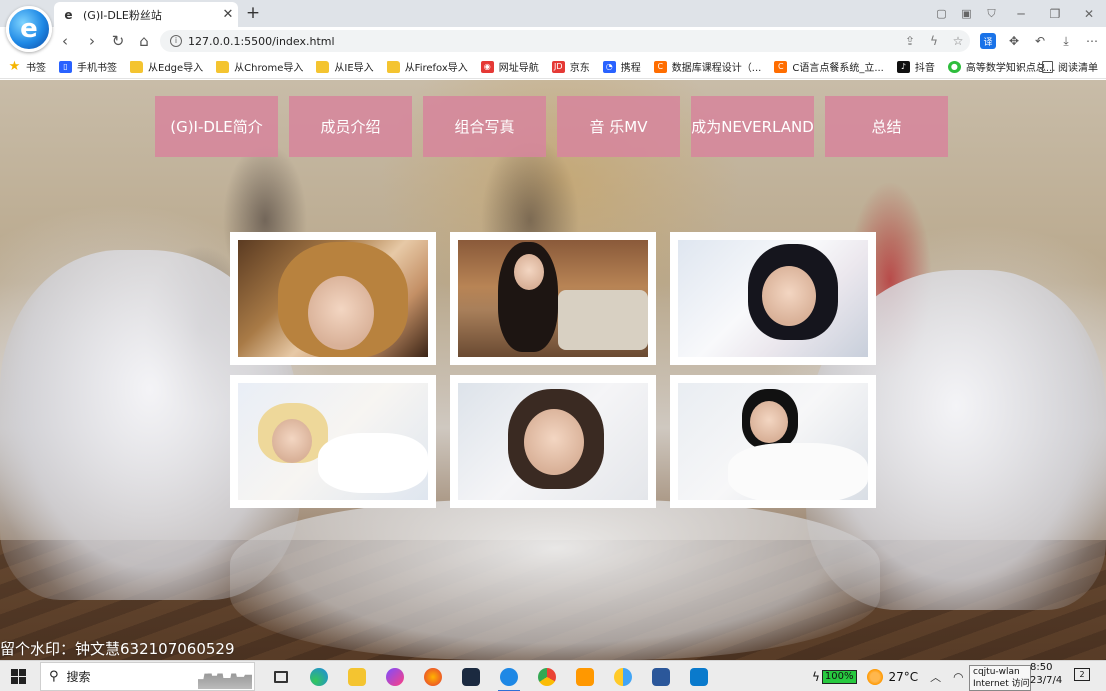 This screenshot has height=691, width=1106. I want to click on background-figure-center, so click(555, 580).